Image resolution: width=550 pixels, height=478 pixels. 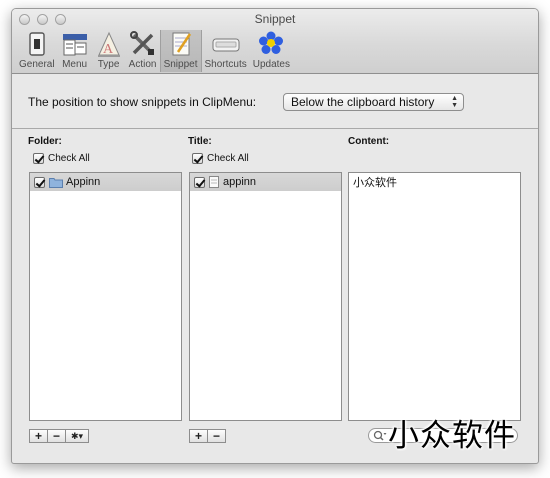 I want to click on keyboard-icon, so click(x=226, y=45).